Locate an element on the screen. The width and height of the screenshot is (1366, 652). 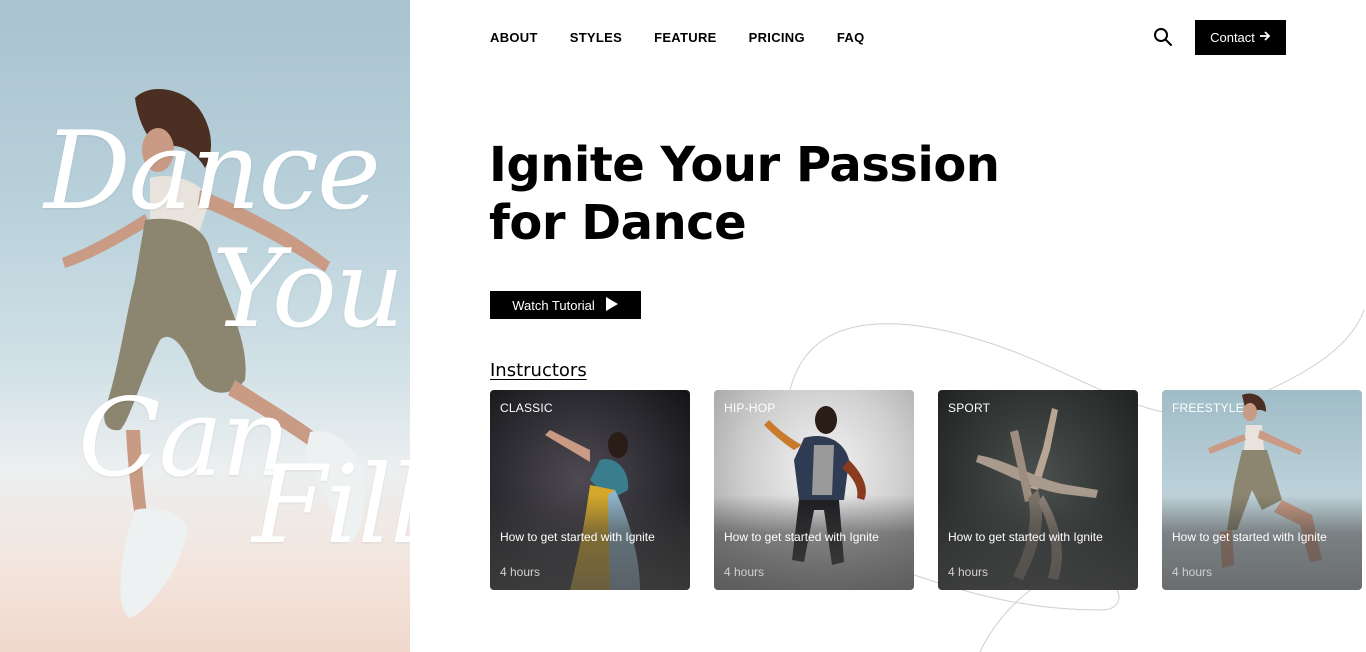
play-icon is located at coordinates (612, 305).